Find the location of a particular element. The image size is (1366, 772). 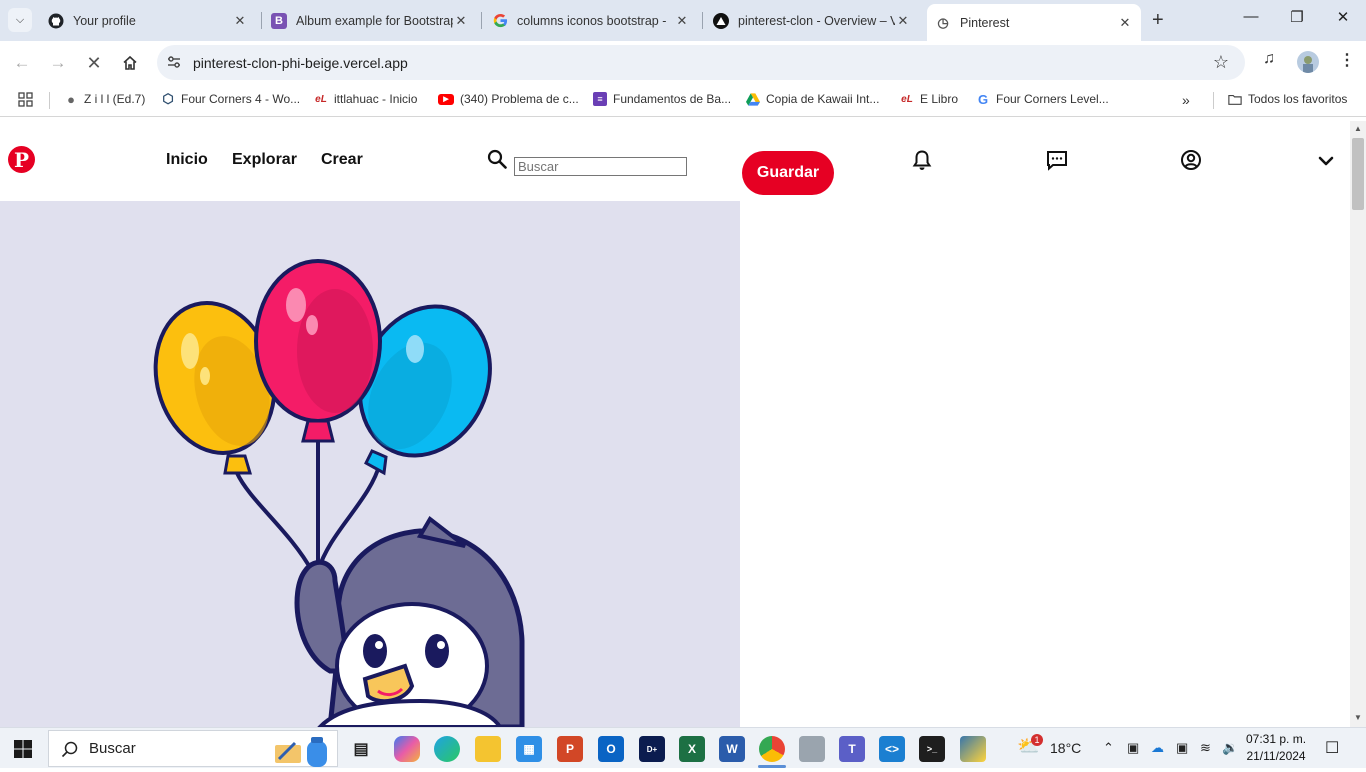

terminal-icon: >_ is located at coordinates (932, 749).